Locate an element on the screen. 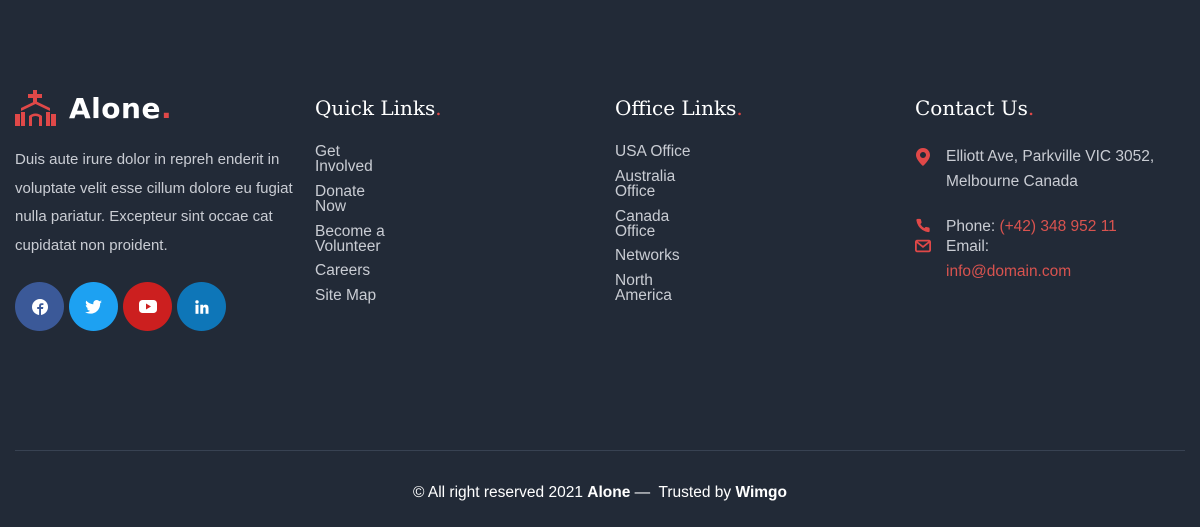 This screenshot has height=527, width=1200. quick-link-careers: Careers is located at coordinates (355, 271).